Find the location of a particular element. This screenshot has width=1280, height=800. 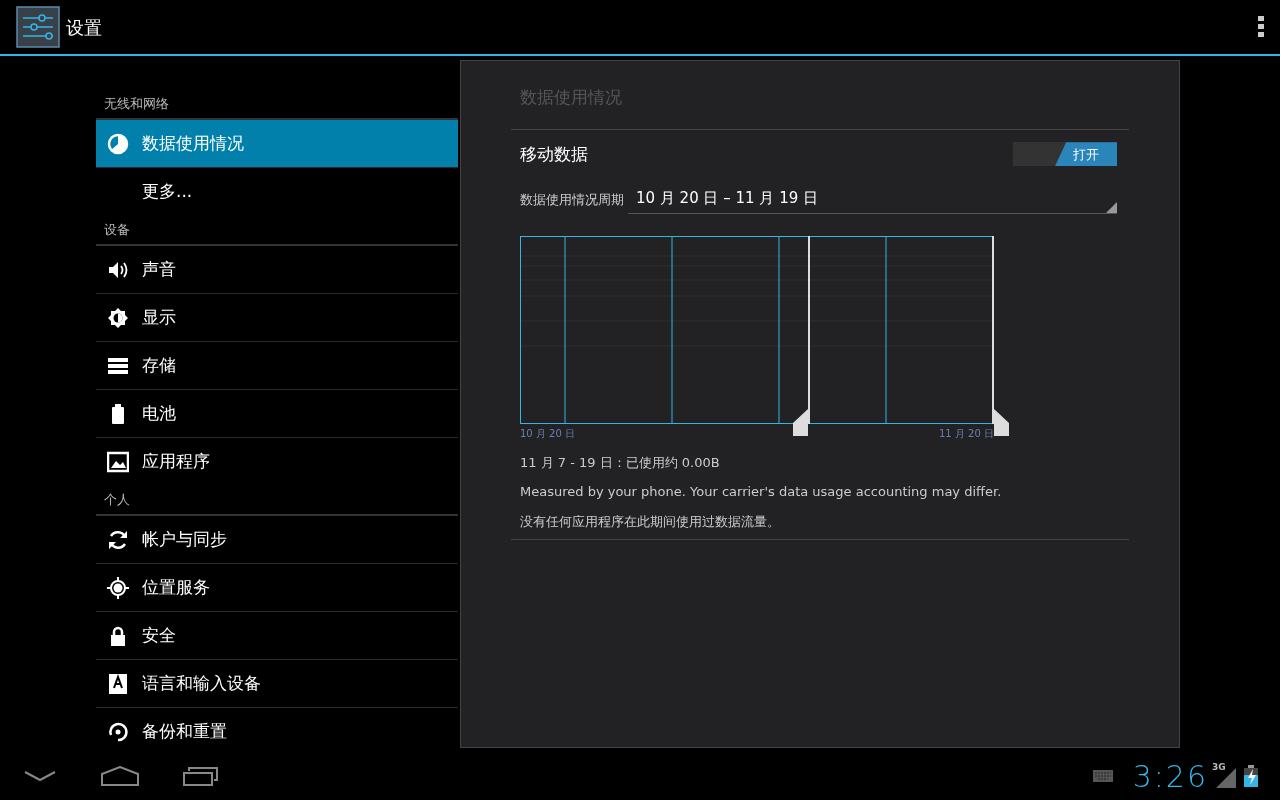

sidebar-item: 安全 is located at coordinates (277, 636).